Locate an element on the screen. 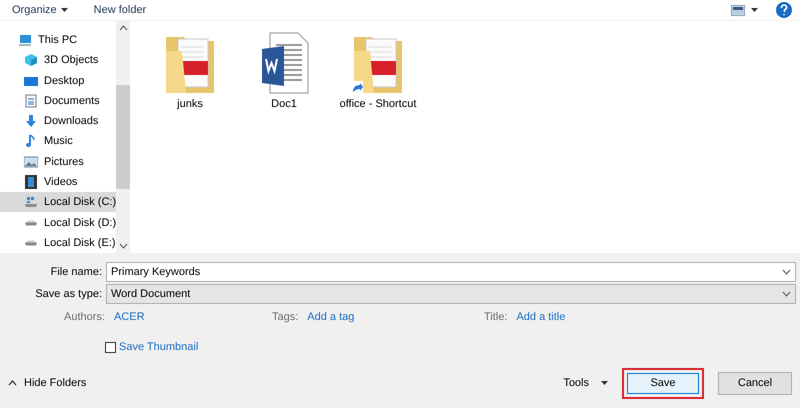  metadata-link: Add a tag is located at coordinates (330, 317).